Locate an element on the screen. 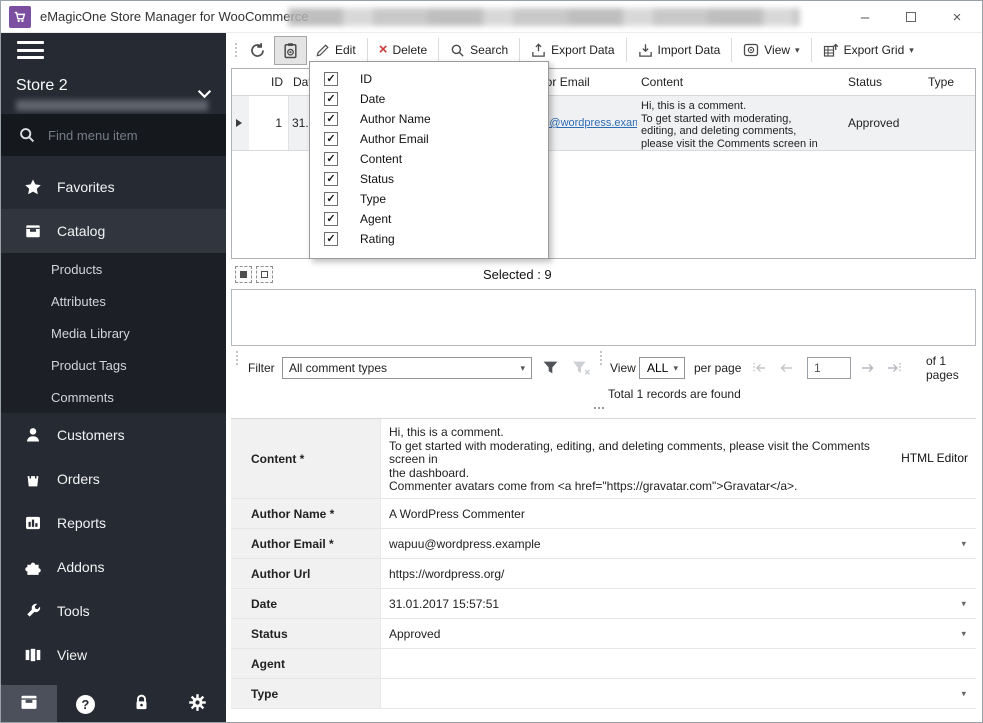  column-menu-item-rating: ✓ Rating is located at coordinates (429, 239).